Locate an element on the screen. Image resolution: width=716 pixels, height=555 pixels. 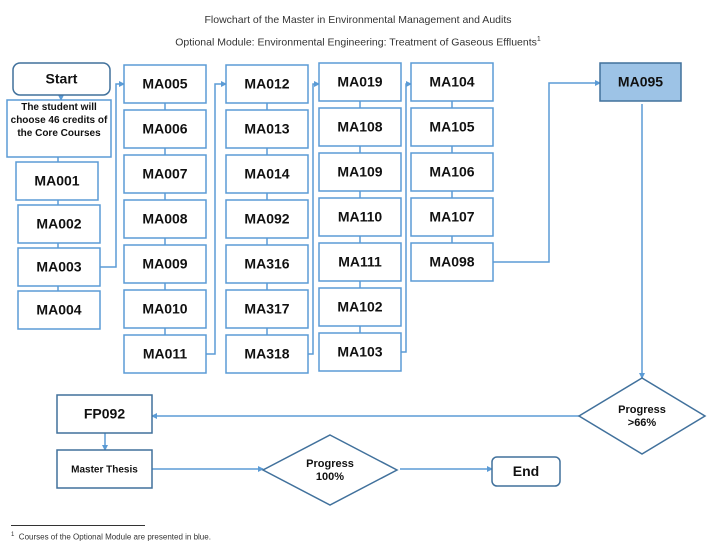
footnote-divider is located at coordinates (78, 525).